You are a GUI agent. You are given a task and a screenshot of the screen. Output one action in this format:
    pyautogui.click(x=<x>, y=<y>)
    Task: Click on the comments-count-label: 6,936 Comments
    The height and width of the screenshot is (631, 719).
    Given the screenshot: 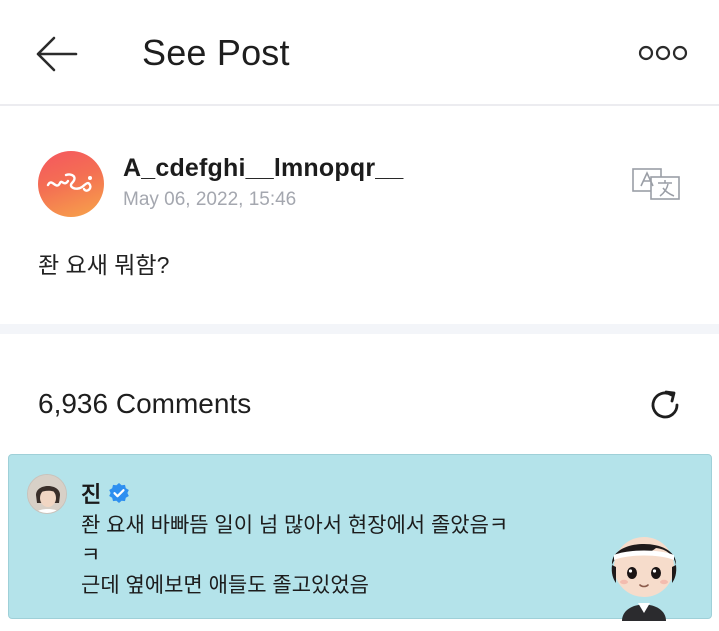 What is the action you would take?
    pyautogui.click(x=145, y=403)
    